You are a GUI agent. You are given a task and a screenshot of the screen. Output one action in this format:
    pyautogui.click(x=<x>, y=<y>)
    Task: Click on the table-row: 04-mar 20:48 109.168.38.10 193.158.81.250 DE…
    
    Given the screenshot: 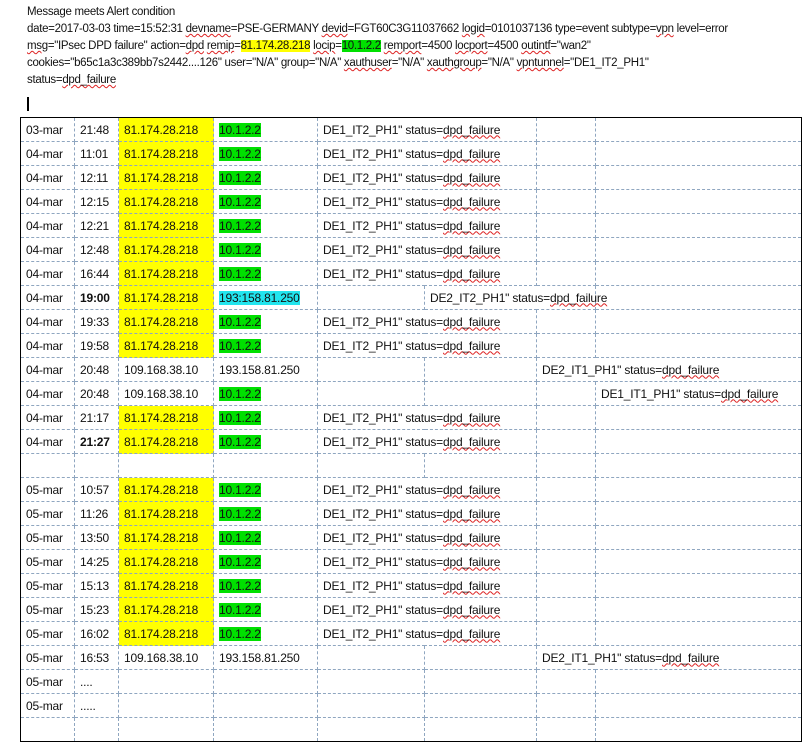 What is the action you would take?
    pyautogui.click(x=411, y=369)
    